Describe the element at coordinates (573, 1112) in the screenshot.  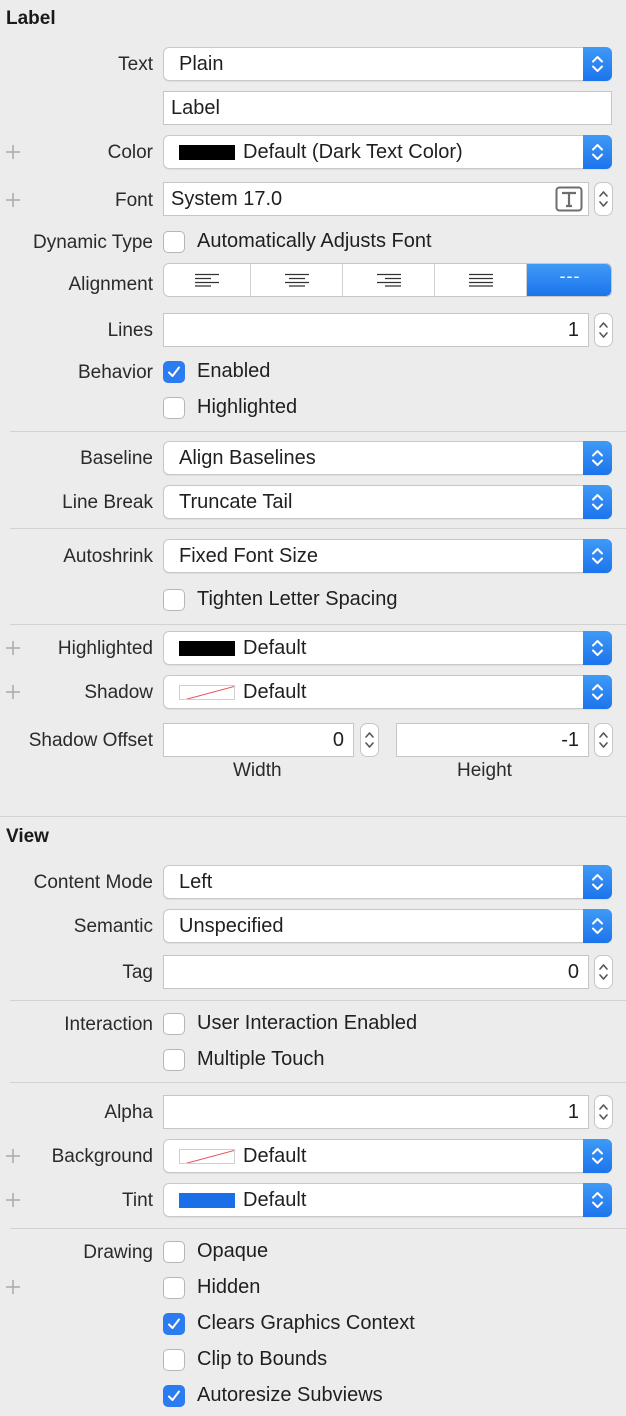
I see `alpha-value: 1` at that location.